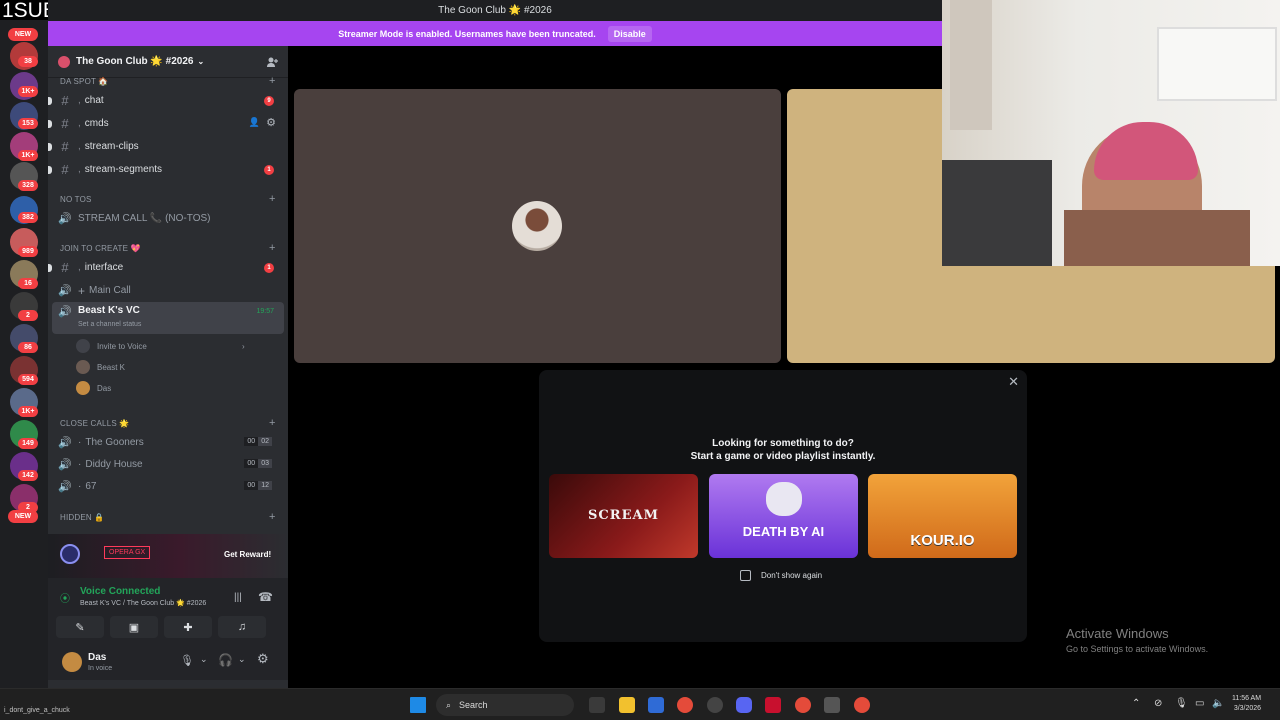 This screenshot has height=720, width=1280. What do you see at coordinates (167, 248) in the screenshot?
I see `category-join-to-create: JOIN TO CREATE 💖 +` at bounding box center [167, 248].